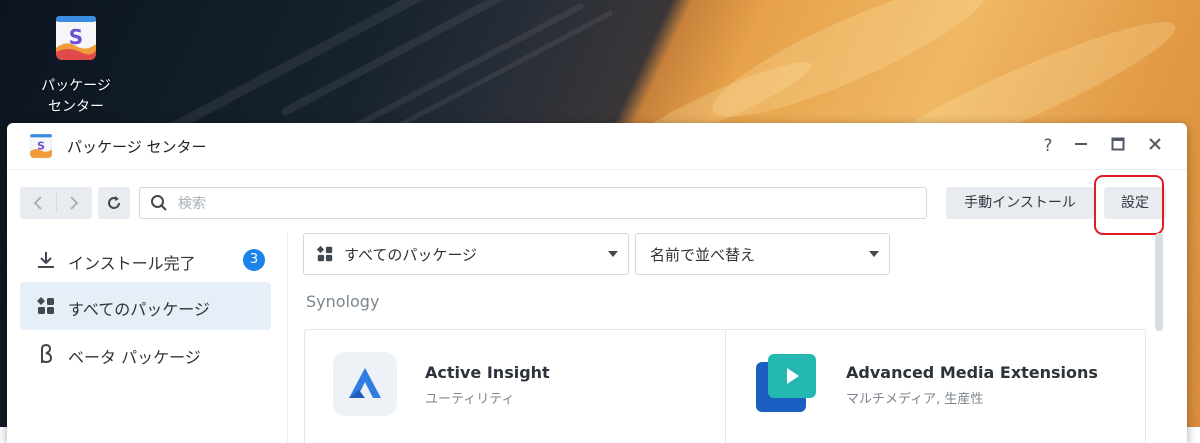 This screenshot has width=1200, height=443. I want to click on close-icon, so click(1155, 144).